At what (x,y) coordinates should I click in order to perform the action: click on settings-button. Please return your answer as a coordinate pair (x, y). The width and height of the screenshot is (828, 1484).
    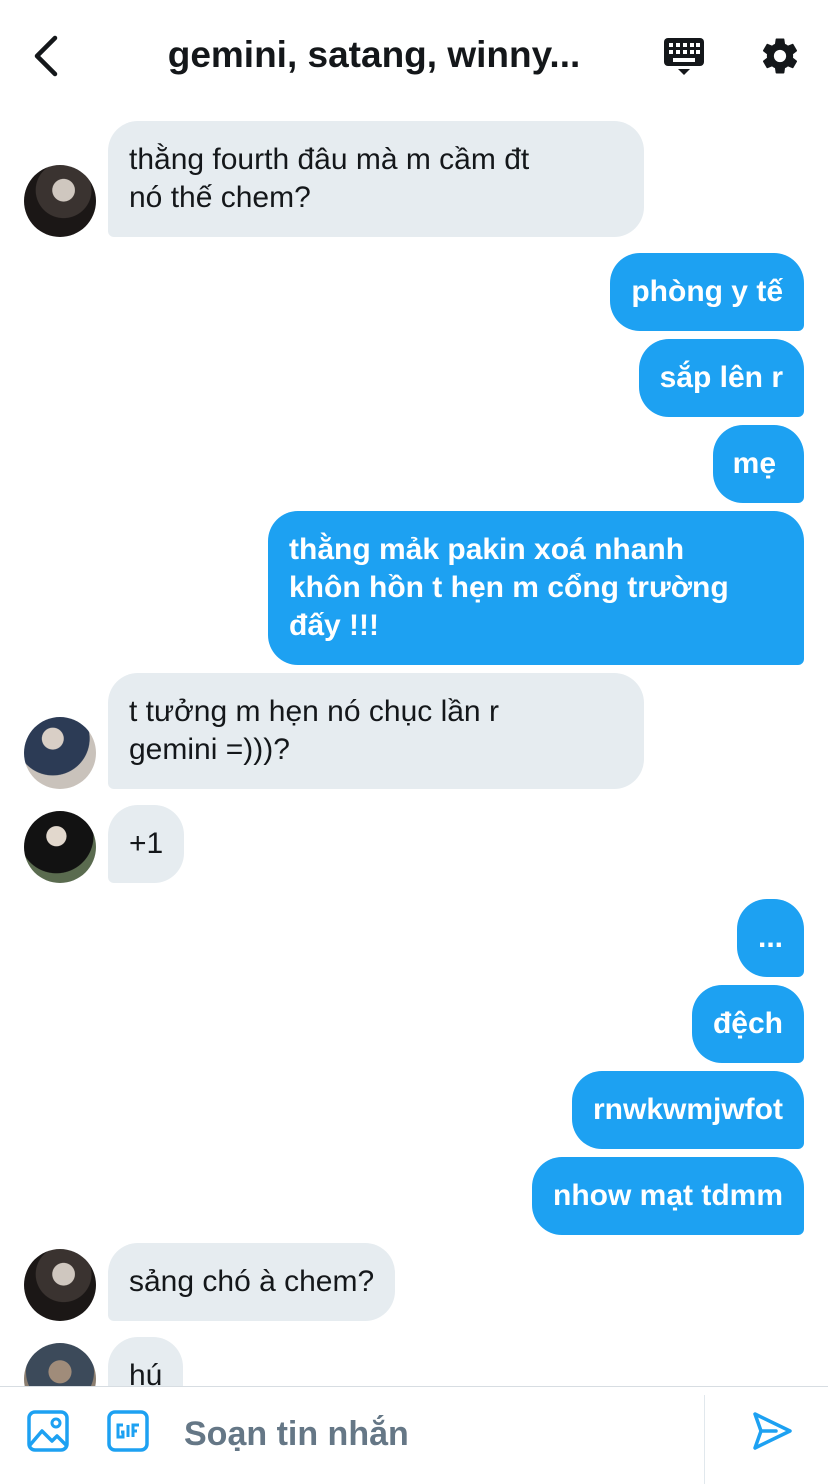
    Looking at the image, I should click on (780, 56).